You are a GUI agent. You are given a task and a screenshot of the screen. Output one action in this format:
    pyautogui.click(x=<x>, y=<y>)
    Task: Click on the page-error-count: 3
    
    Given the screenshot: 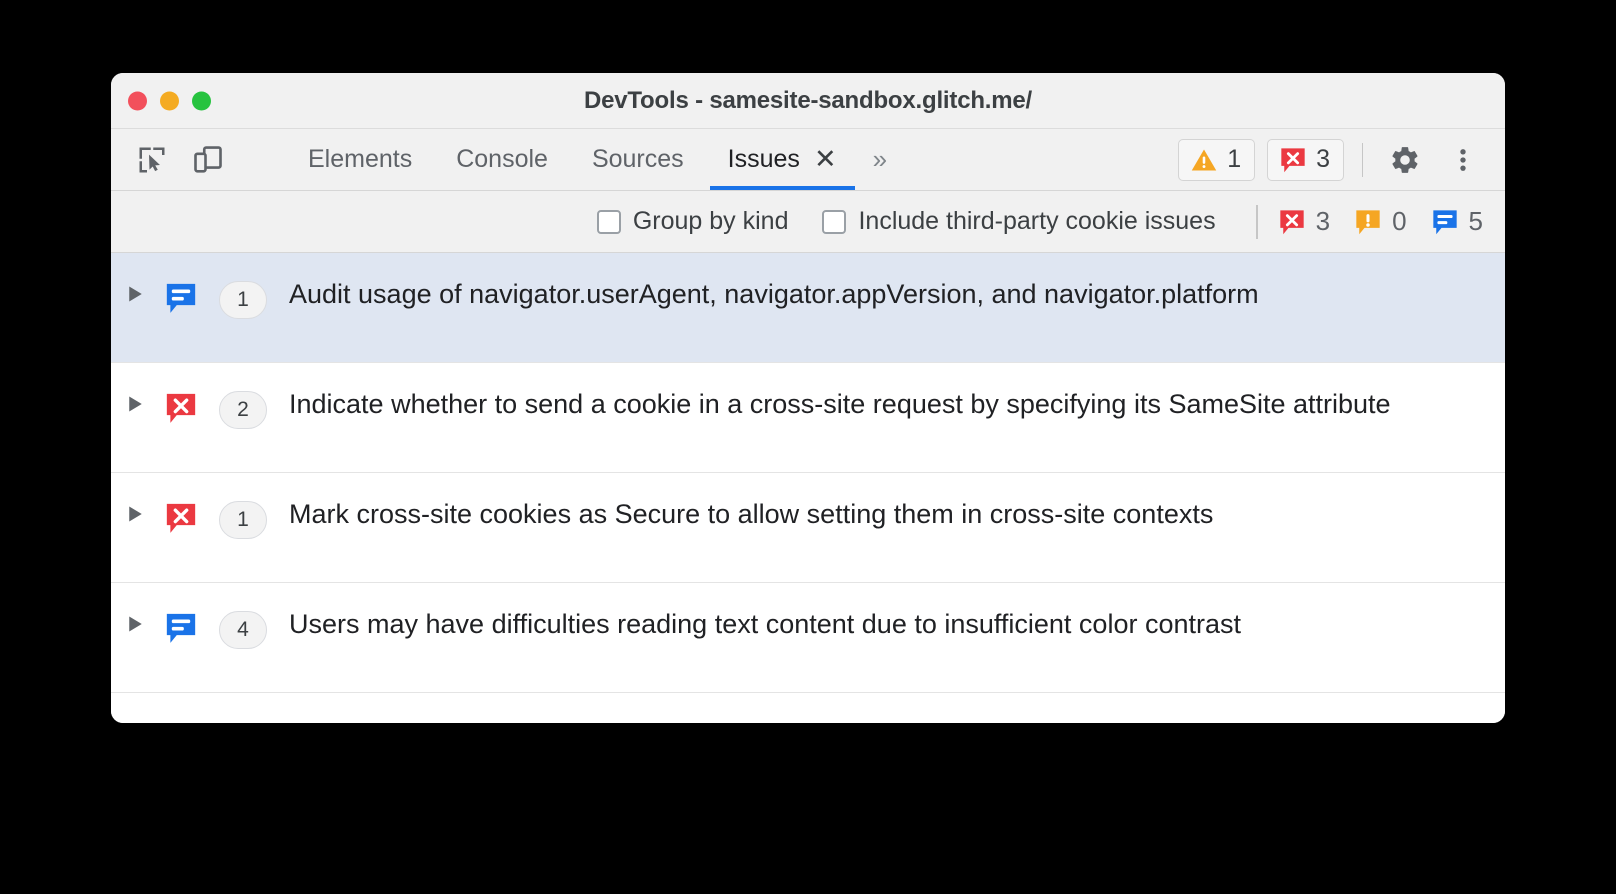 What is the action you would take?
    pyautogui.click(x=1304, y=221)
    